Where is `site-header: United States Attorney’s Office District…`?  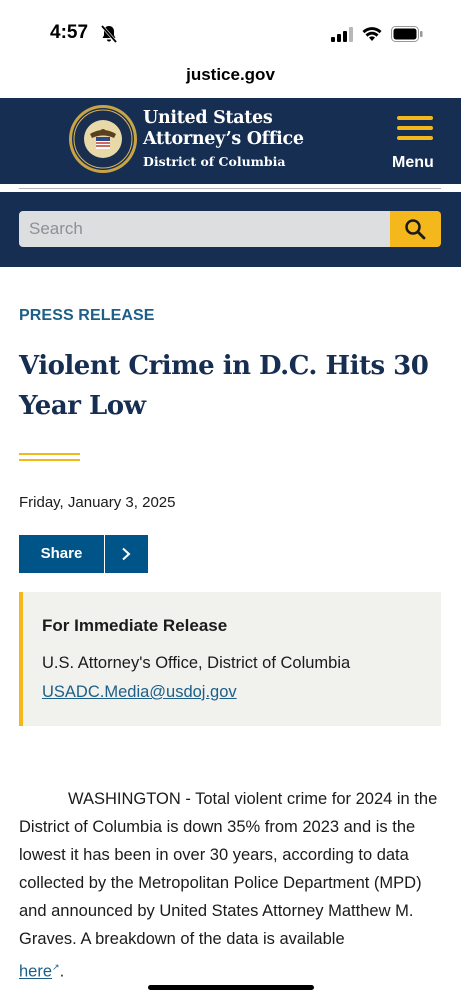
site-header: United States Attorney’s Office District… is located at coordinates (230, 141).